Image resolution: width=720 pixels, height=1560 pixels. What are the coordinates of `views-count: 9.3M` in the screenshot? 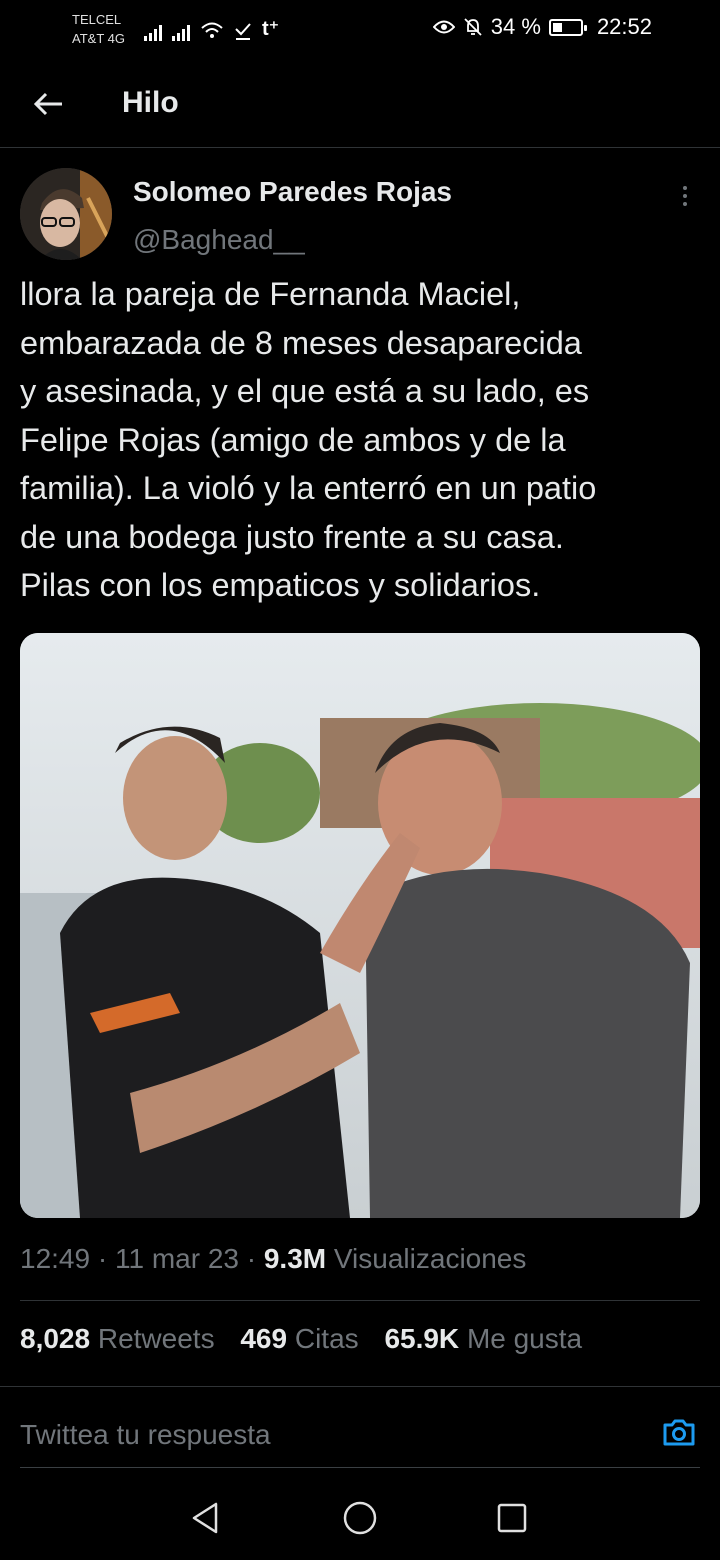 It's located at (295, 1258).